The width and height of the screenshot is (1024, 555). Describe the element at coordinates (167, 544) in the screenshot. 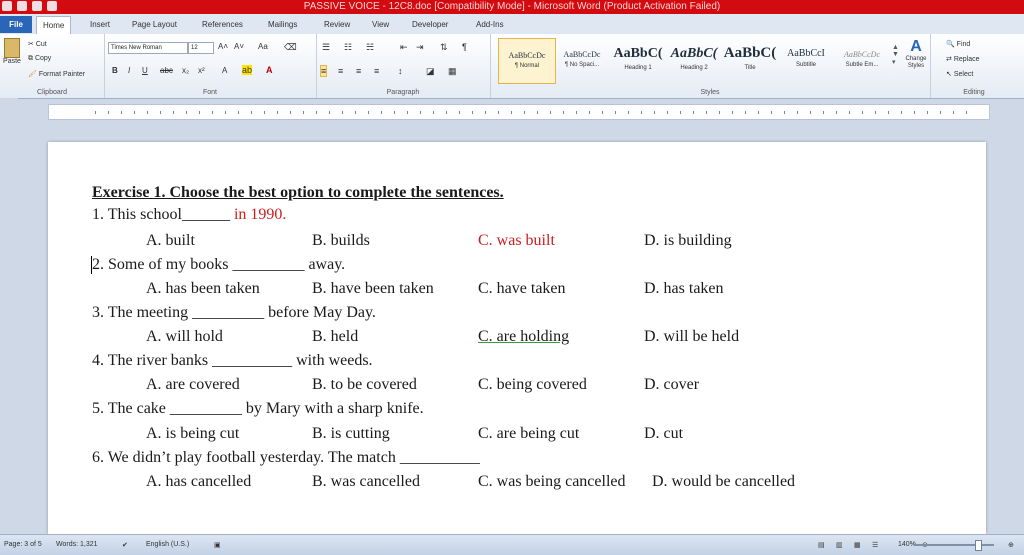

I see `language: English (U.S.)` at that location.